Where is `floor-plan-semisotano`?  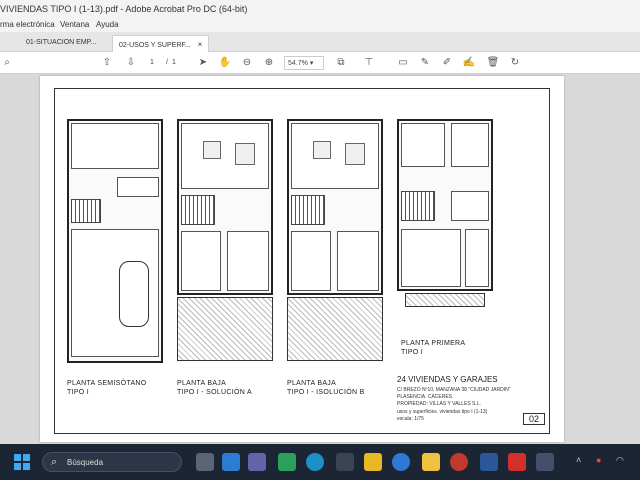 floor-plan-semisotano is located at coordinates (115, 241).